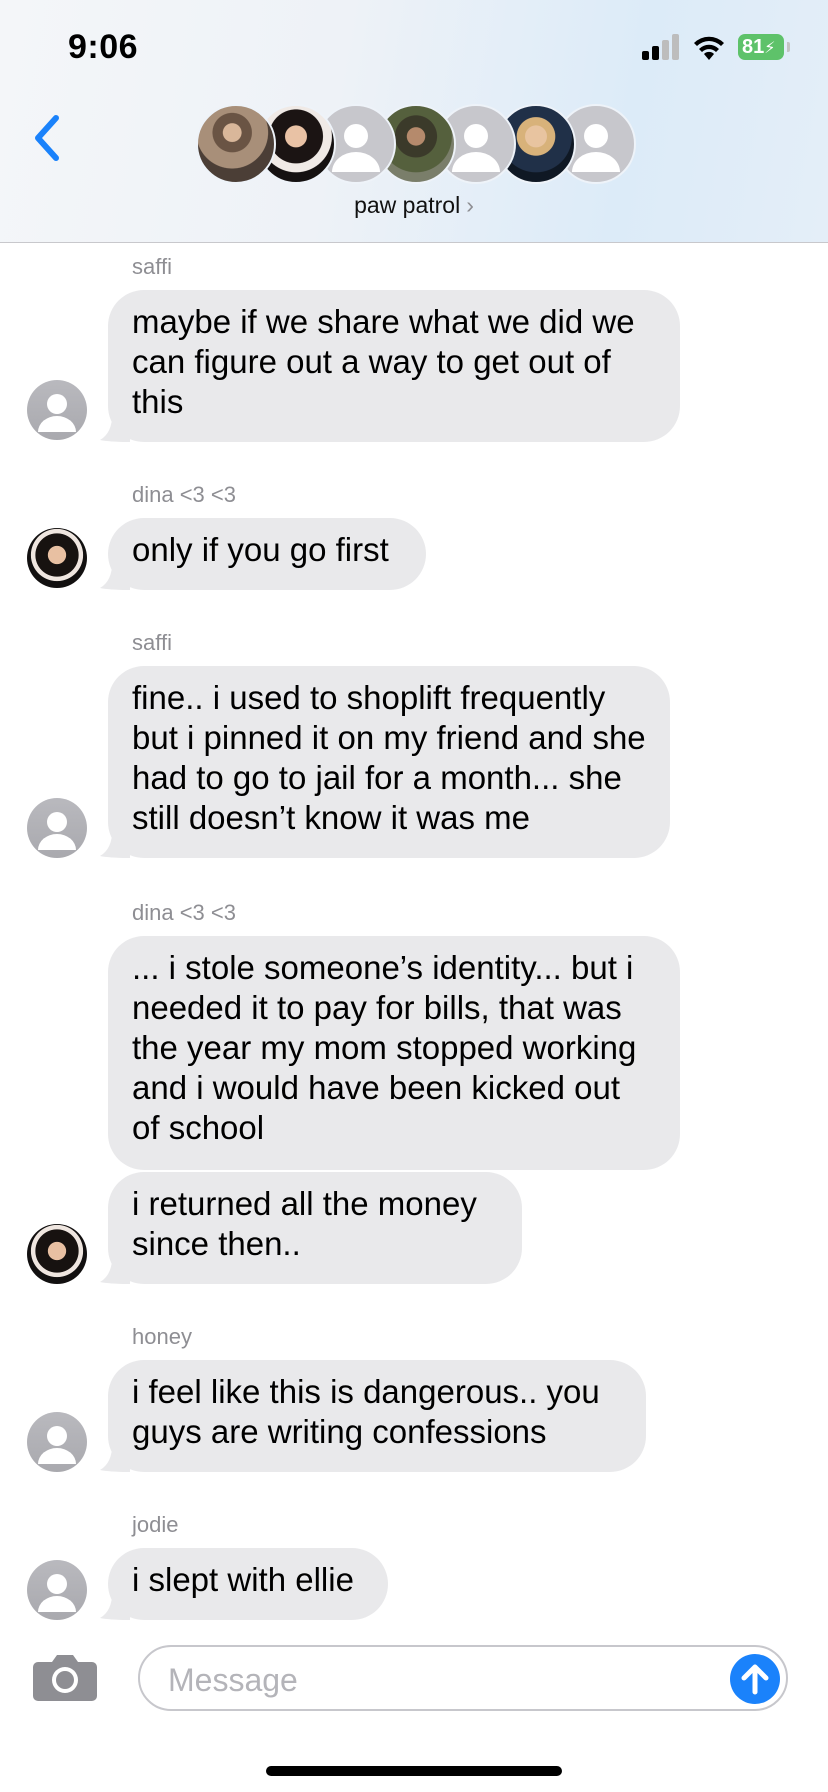  What do you see at coordinates (103, 47) in the screenshot?
I see `status-time: 9:06` at bounding box center [103, 47].